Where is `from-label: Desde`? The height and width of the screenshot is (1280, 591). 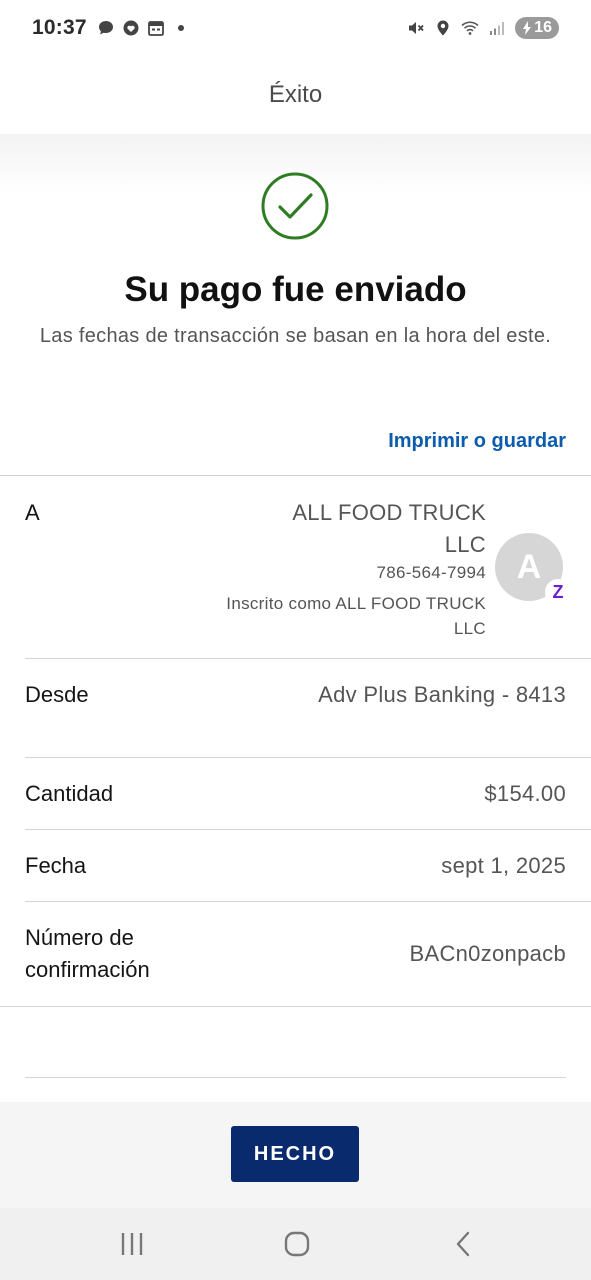
from-label: Desde is located at coordinates (57, 694).